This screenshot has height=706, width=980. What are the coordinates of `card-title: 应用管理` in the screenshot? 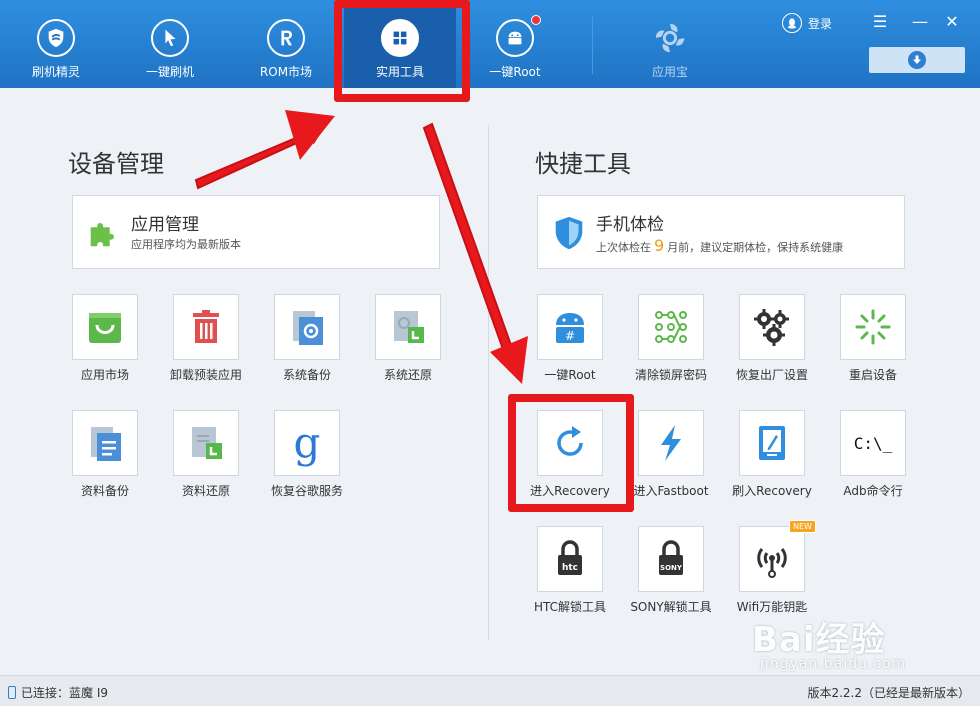 It's located at (165, 225).